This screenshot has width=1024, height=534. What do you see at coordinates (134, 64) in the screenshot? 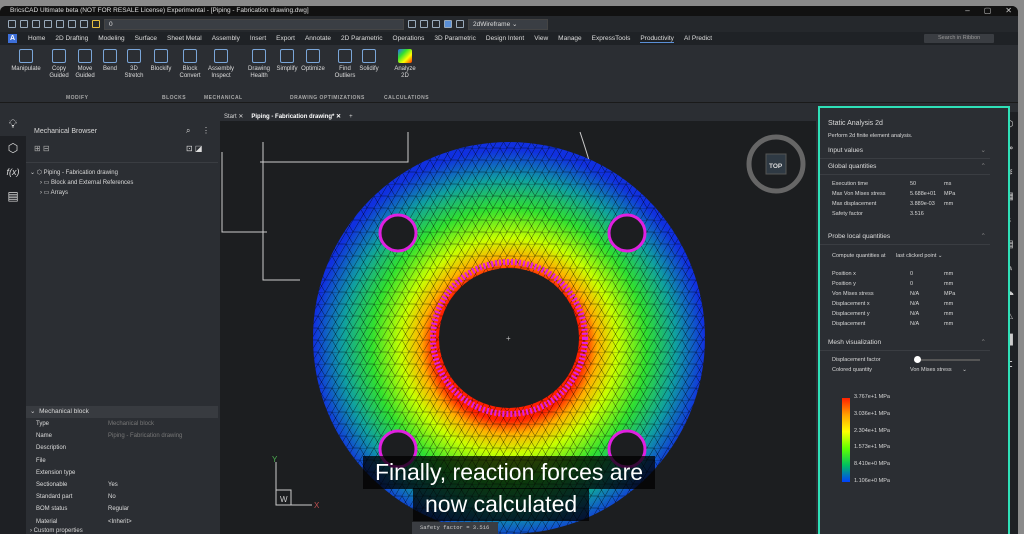
I see `3d-stretch-button: 3D Stretch` at bounding box center [134, 64].